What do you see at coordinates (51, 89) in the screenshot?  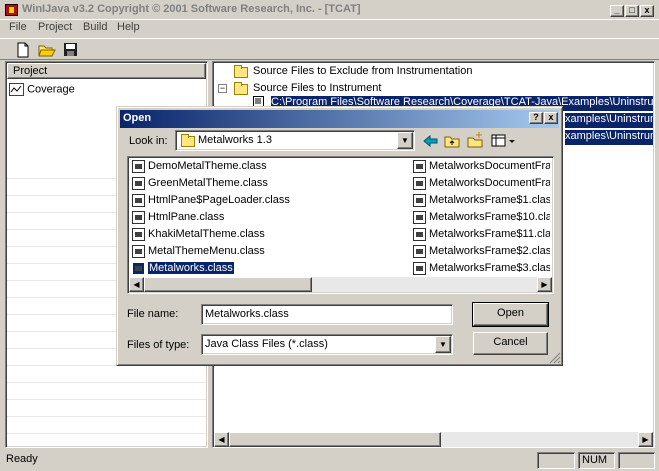 I see `project-item-label: Coverage` at bounding box center [51, 89].